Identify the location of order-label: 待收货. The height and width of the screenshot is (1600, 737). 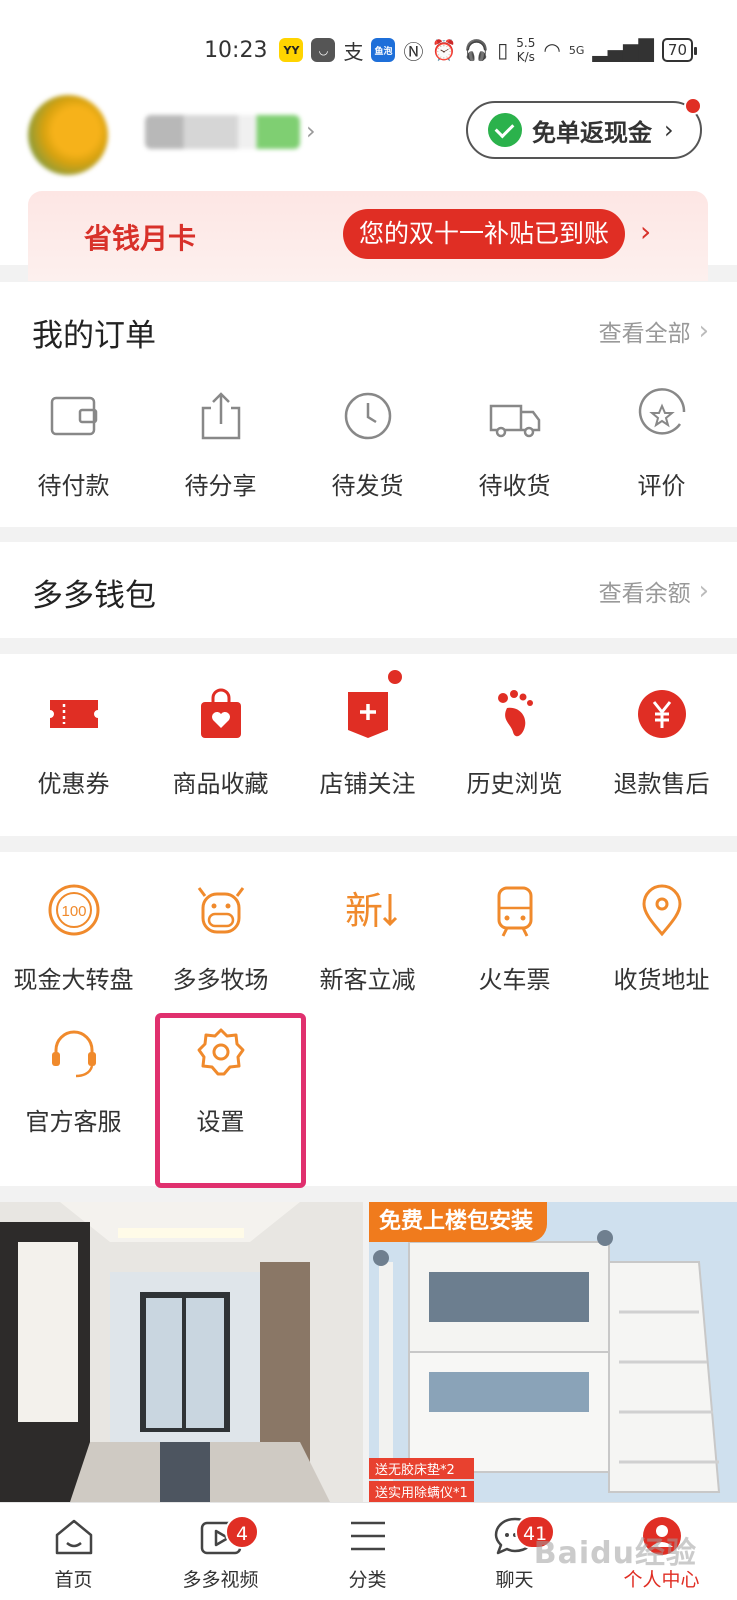
(514, 486).